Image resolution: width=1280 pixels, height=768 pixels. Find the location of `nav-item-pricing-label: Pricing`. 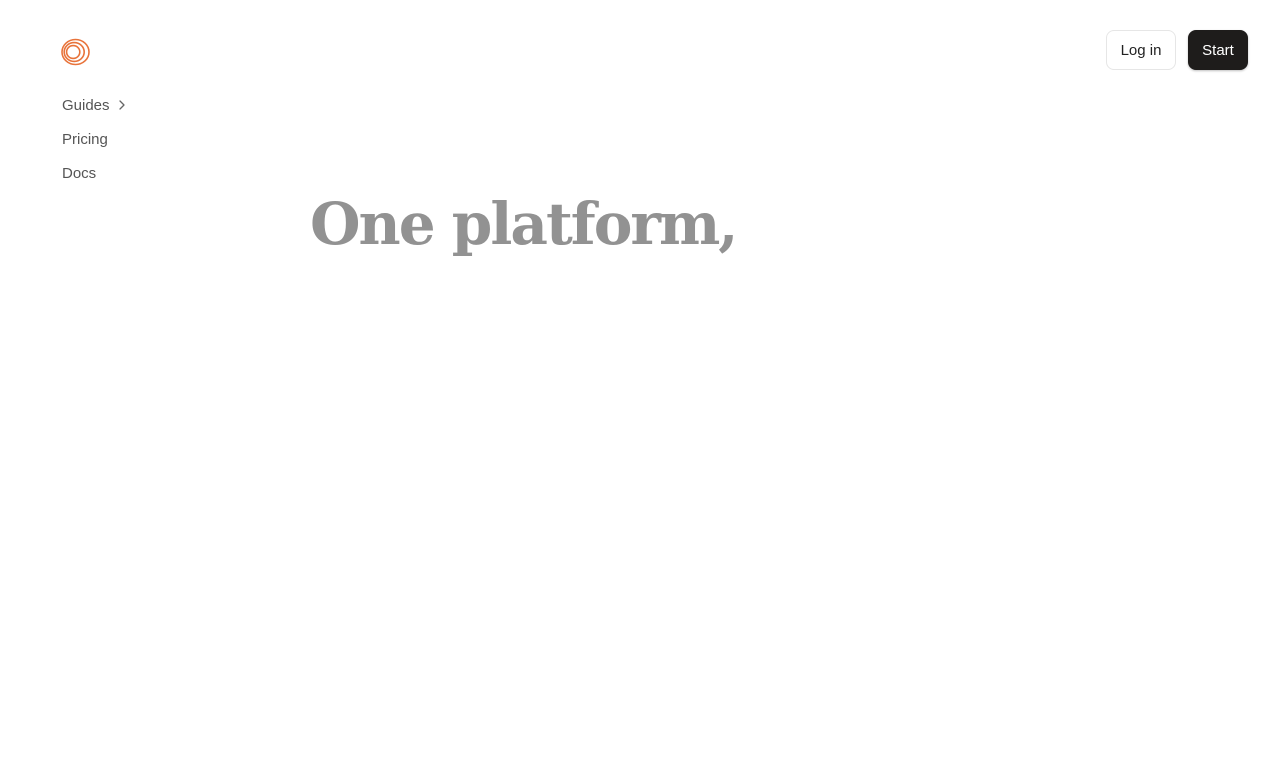

nav-item-pricing-label: Pricing is located at coordinates (85, 139).